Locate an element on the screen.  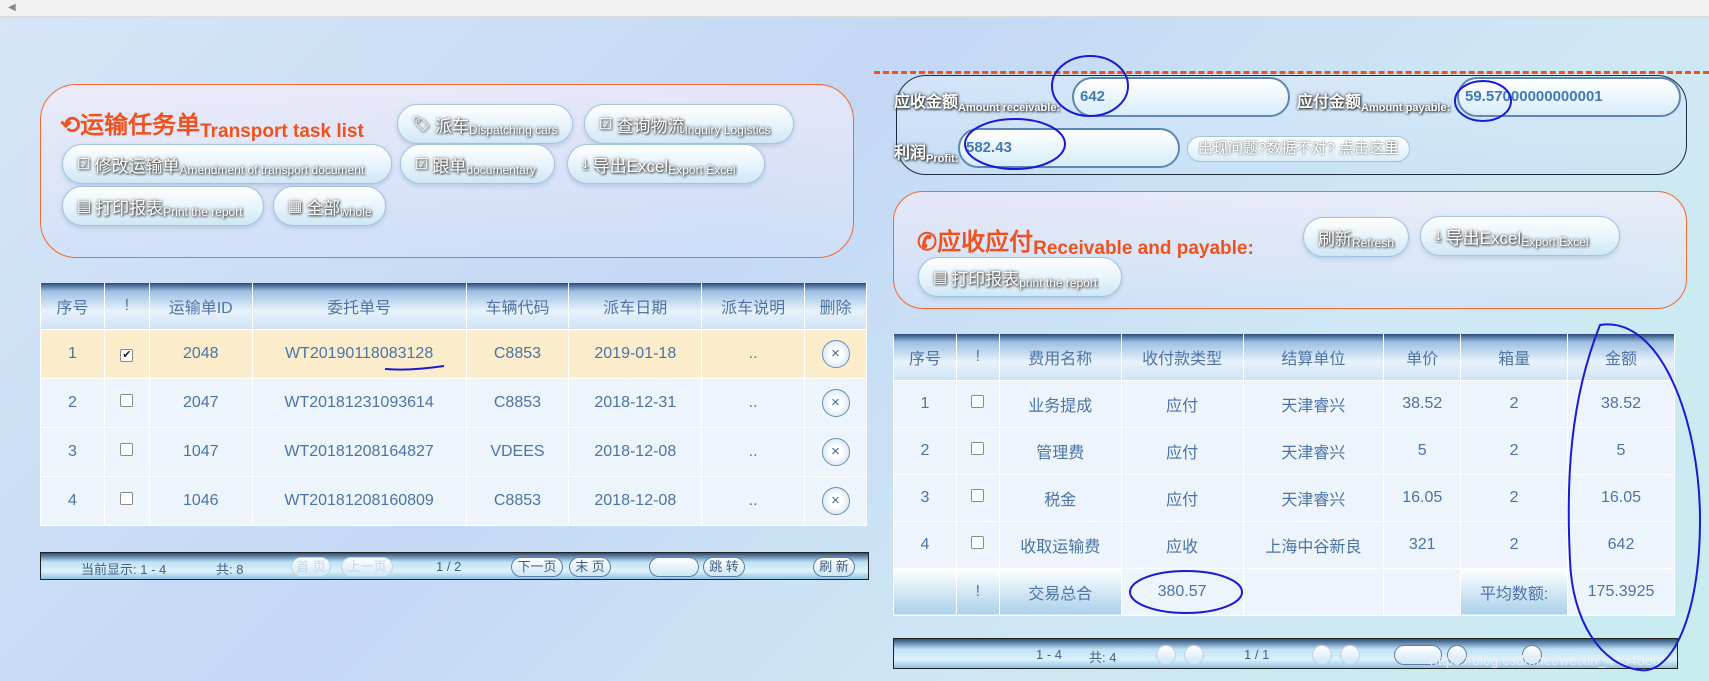
table-row: 4 收取运输费 应收 上海中谷新良 321 2 642 is located at coordinates (1284, 544).